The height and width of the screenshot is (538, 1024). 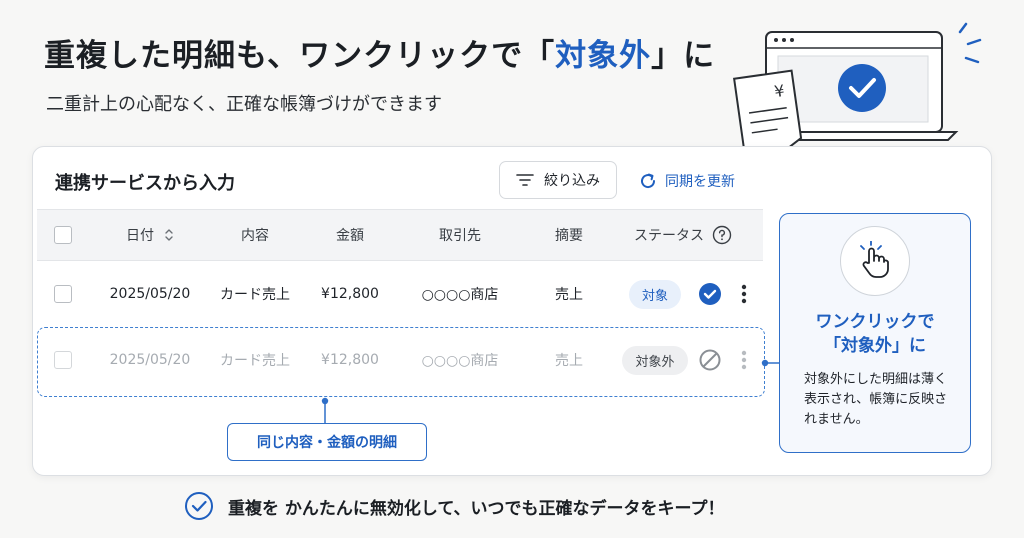 What do you see at coordinates (199, 506) in the screenshot?
I see `check-outline-icon` at bounding box center [199, 506].